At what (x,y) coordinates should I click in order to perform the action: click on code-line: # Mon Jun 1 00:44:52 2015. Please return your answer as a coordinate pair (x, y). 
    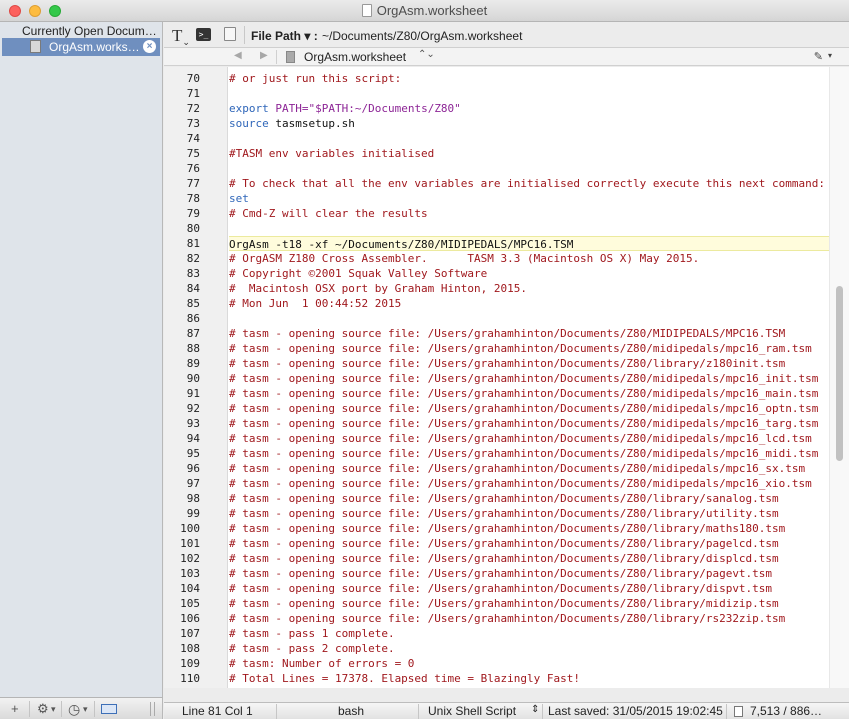
    Looking at the image, I should click on (529, 303).